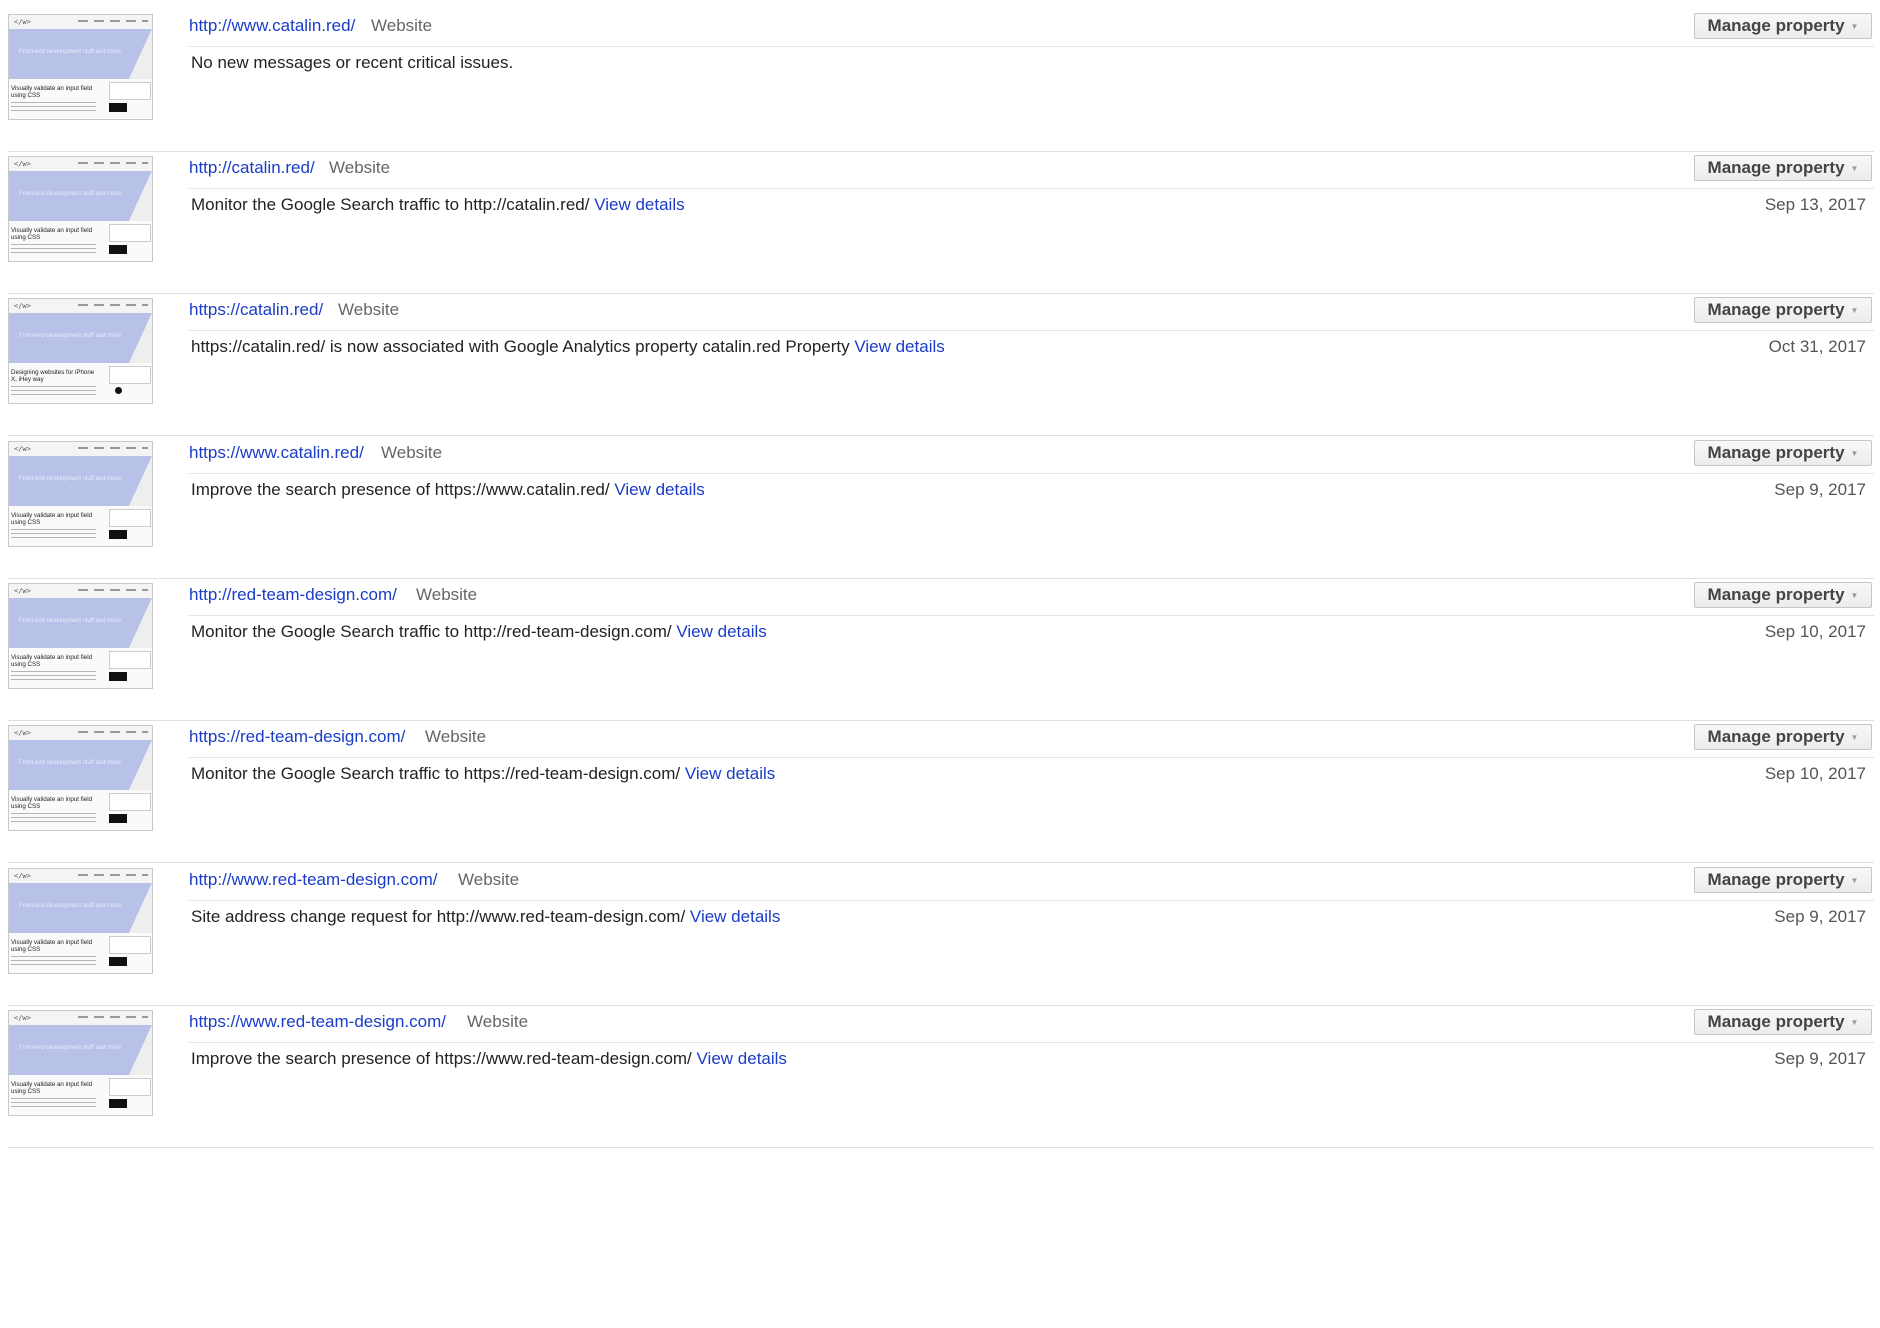 This screenshot has width=1880, height=1328. Describe the element at coordinates (130, 802) in the screenshot. I see `thumbnail-subscribe-box` at that location.